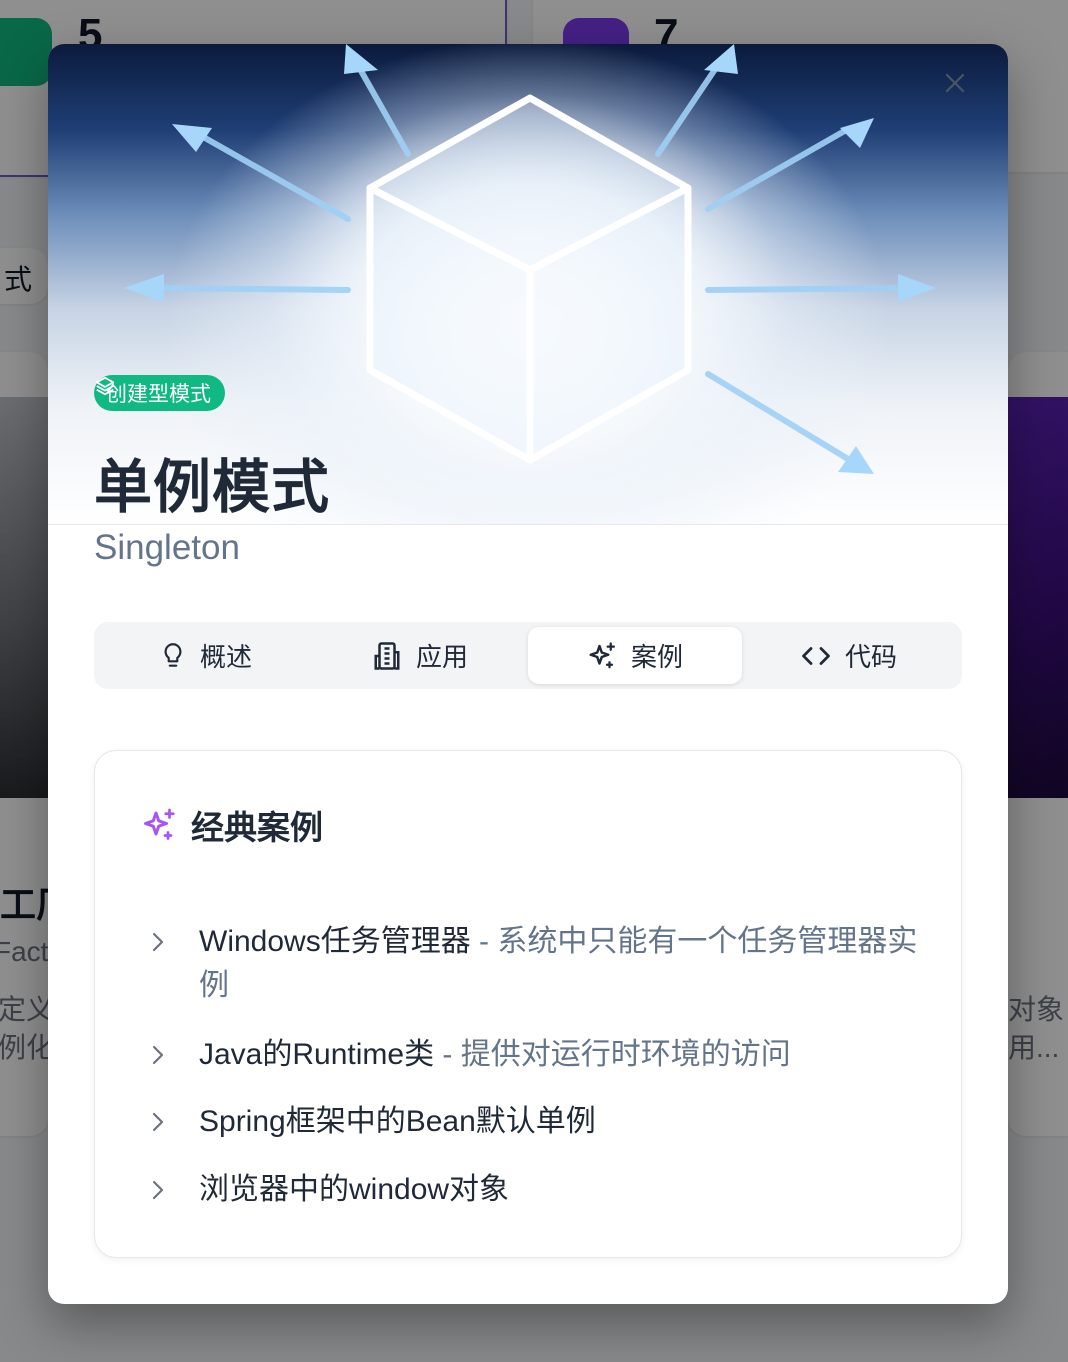  What do you see at coordinates (559, 964) in the screenshot?
I see `case-item: Windows任务管理器 - 系统中只能有一个任务管理器实例` at bounding box center [559, 964].